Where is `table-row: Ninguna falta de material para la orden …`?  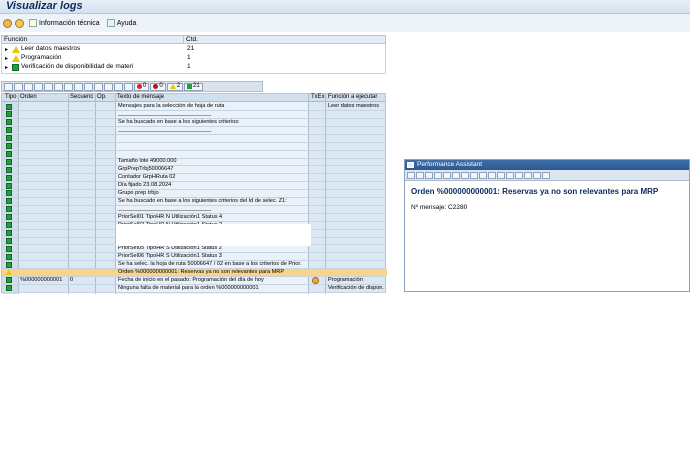
table-row: Ninguna falta de material para la orden … is located at coordinates (193, 288).